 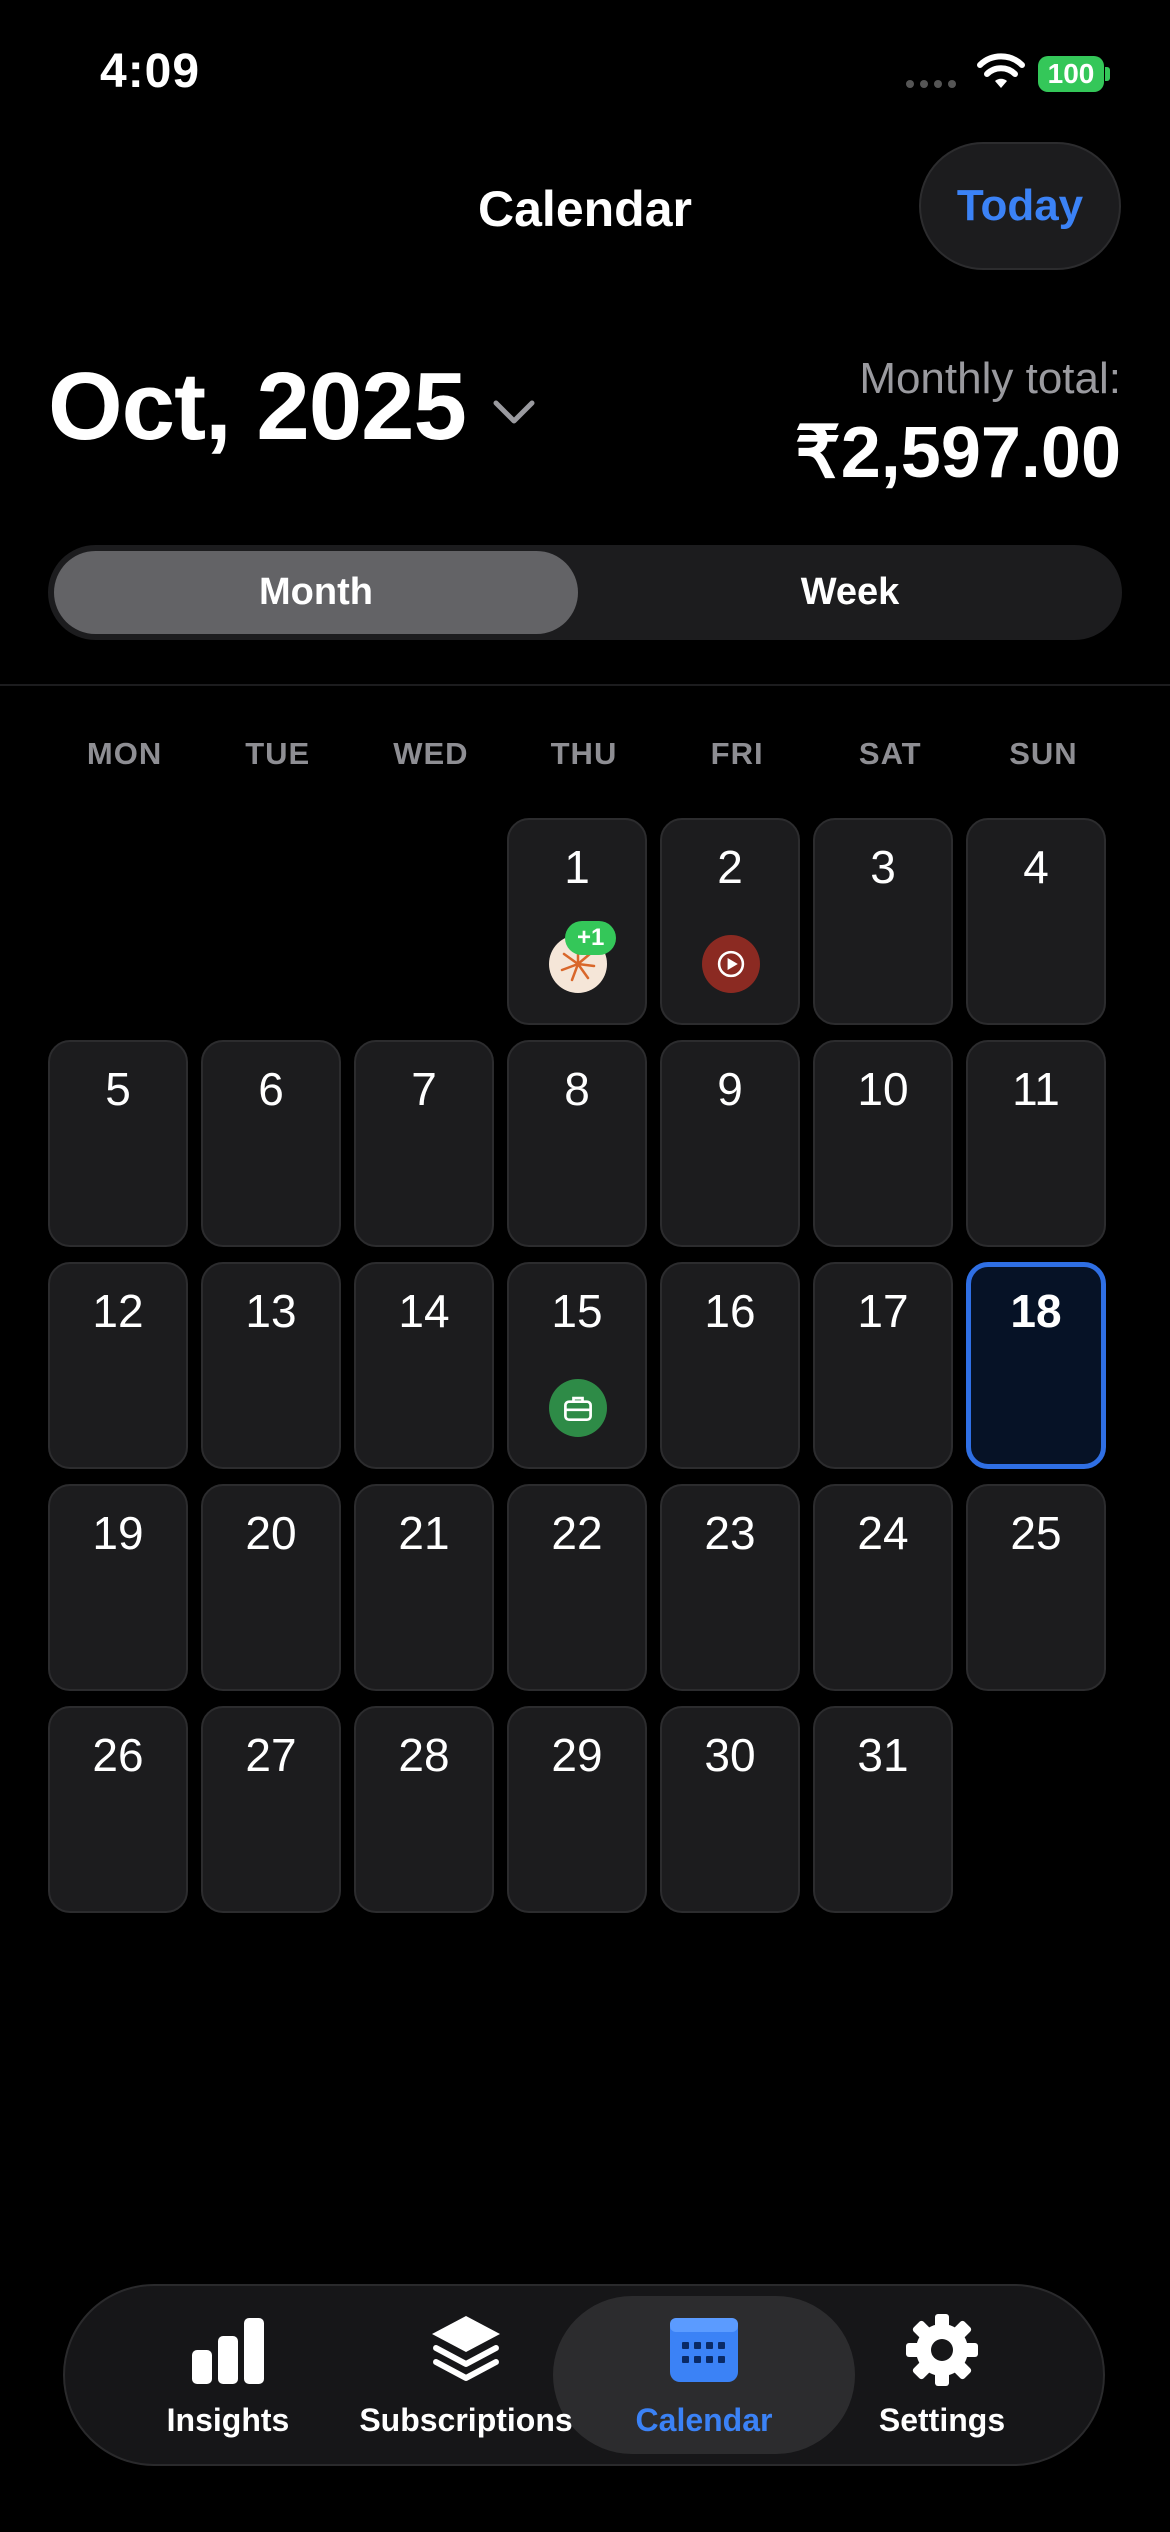 What do you see at coordinates (577, 1365) in the screenshot?
I see `calendar-day: 15` at bounding box center [577, 1365].